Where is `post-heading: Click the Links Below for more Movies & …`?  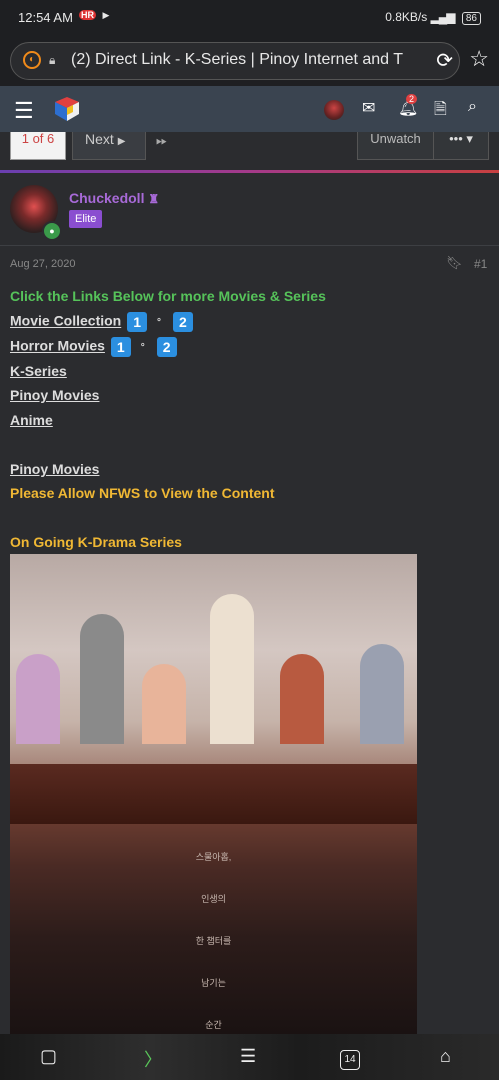
post-heading: Click the Links Below for more Movies & … is located at coordinates (168, 296).